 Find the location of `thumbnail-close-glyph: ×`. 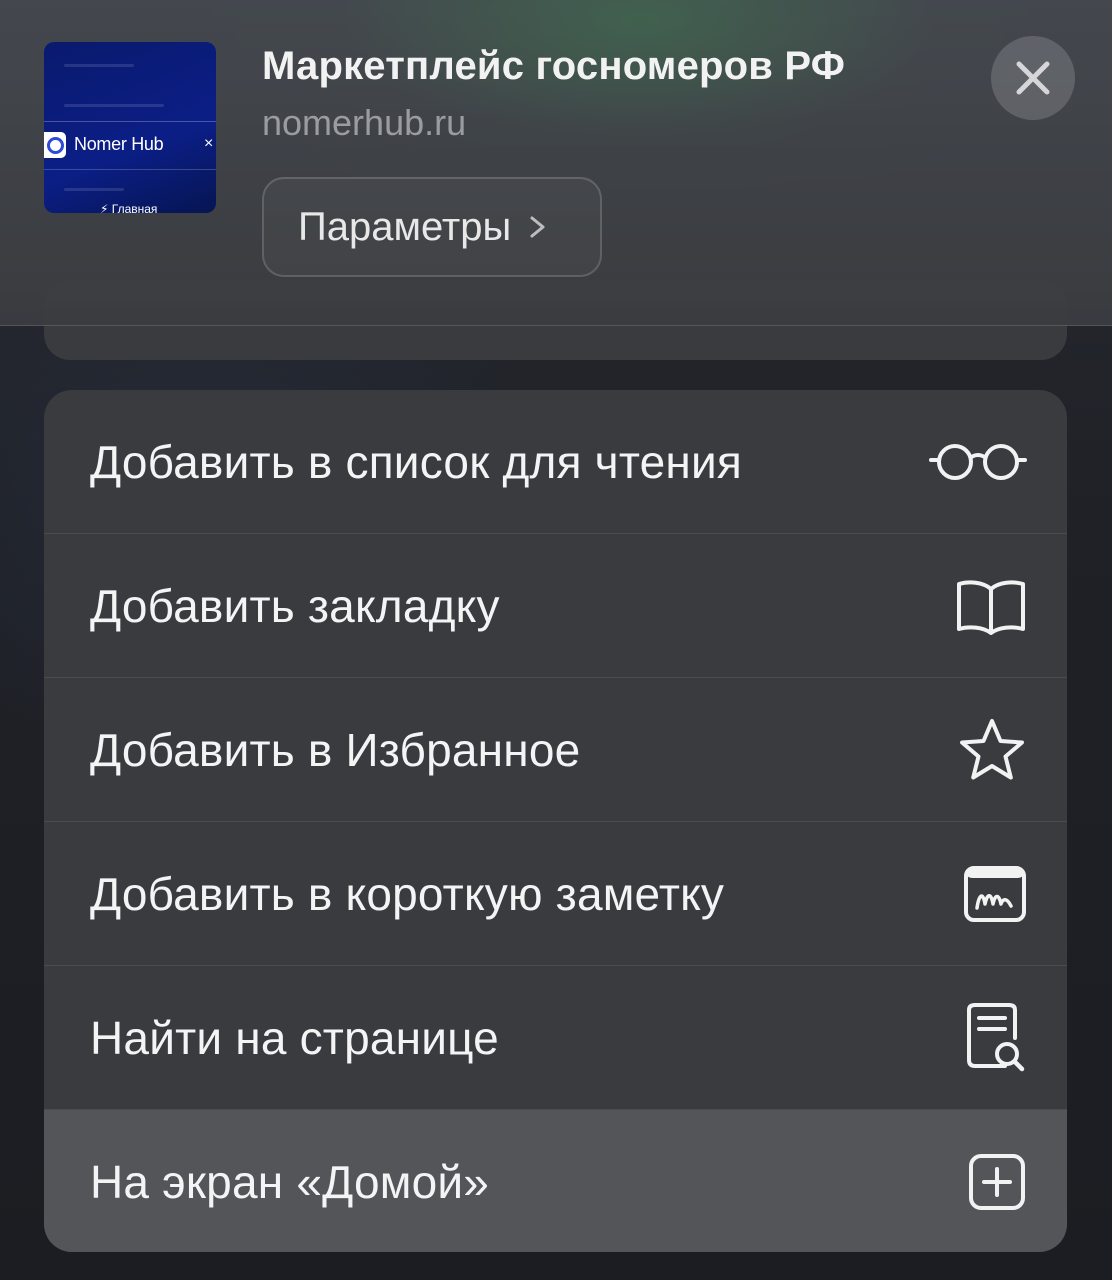

thumbnail-close-glyph: × is located at coordinates (209, 143).